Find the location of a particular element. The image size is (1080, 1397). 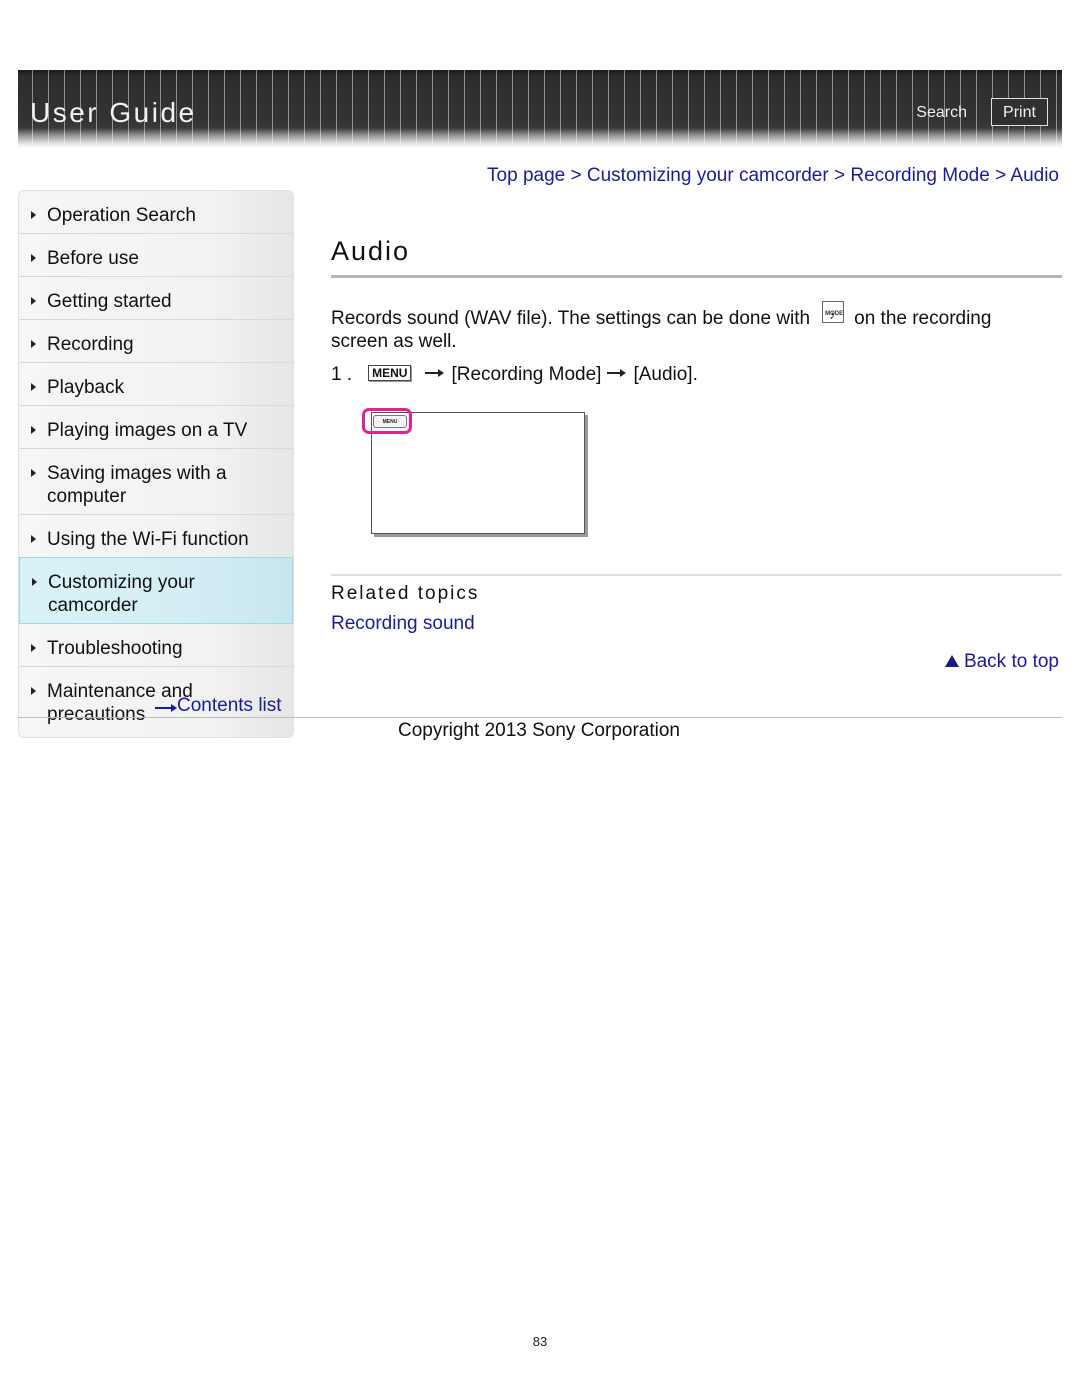

menu-button-icon: MENU is located at coordinates (390, 373).